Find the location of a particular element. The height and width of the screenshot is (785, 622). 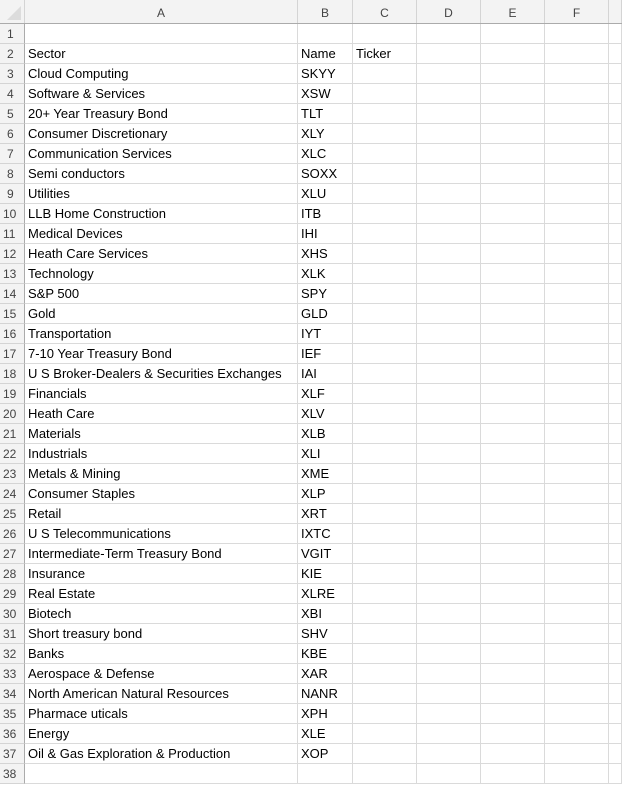

row-header: 24 is located at coordinates (12, 494).